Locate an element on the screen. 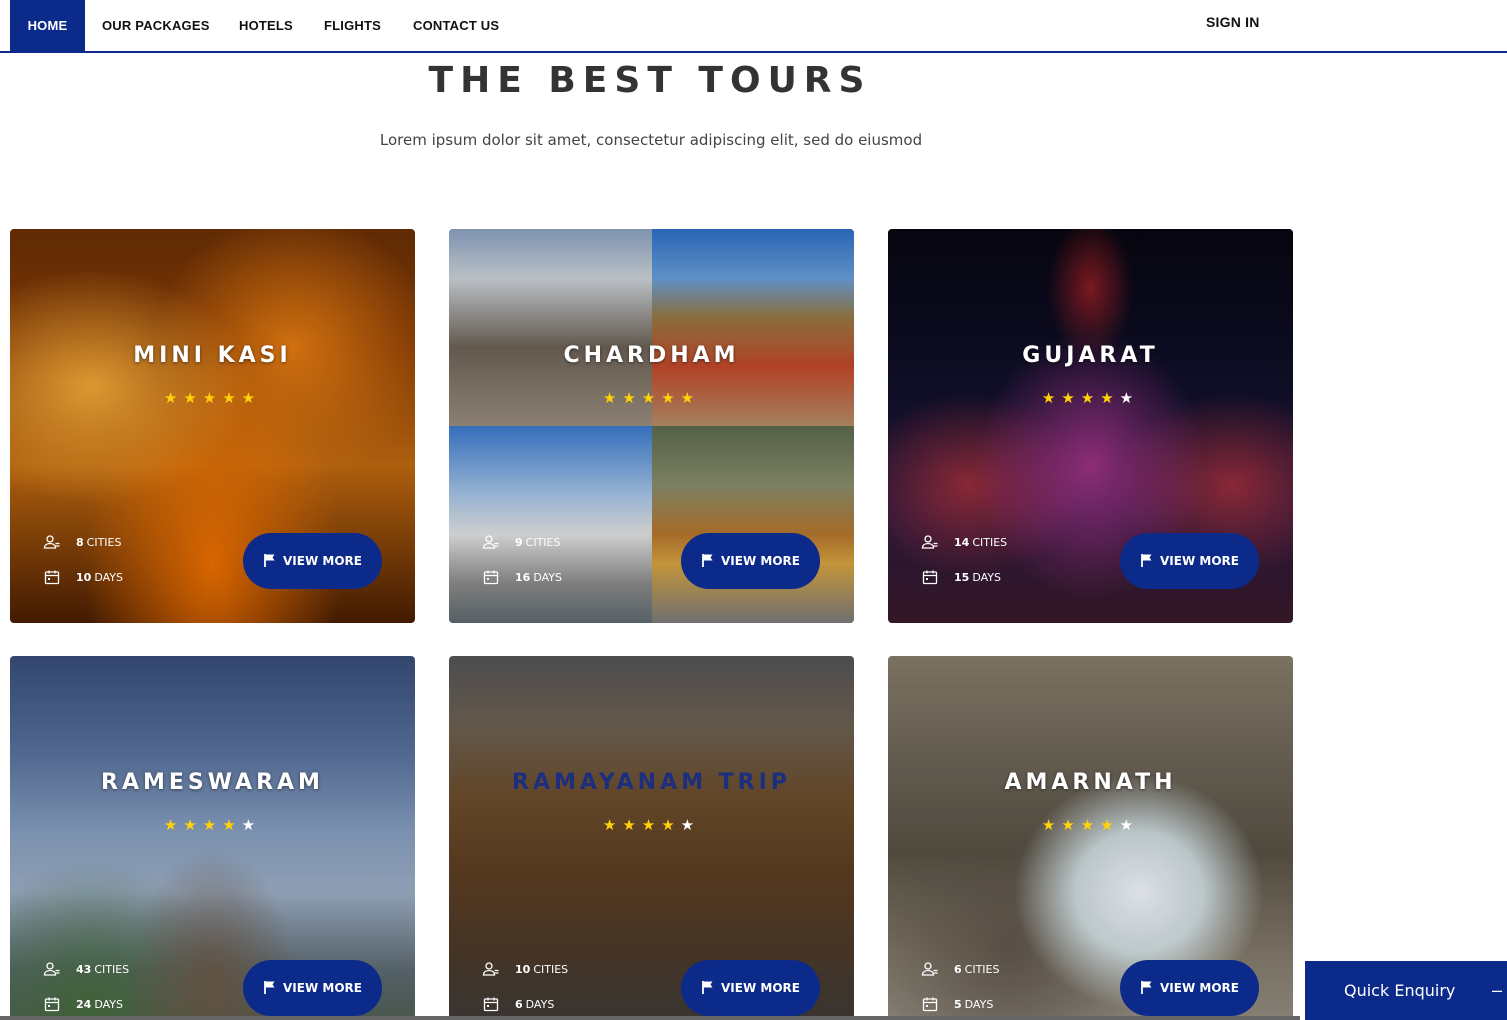 Image resolution: width=1507 pixels, height=1020 pixels. horizontal-scrollbar is located at coordinates (650, 1018).